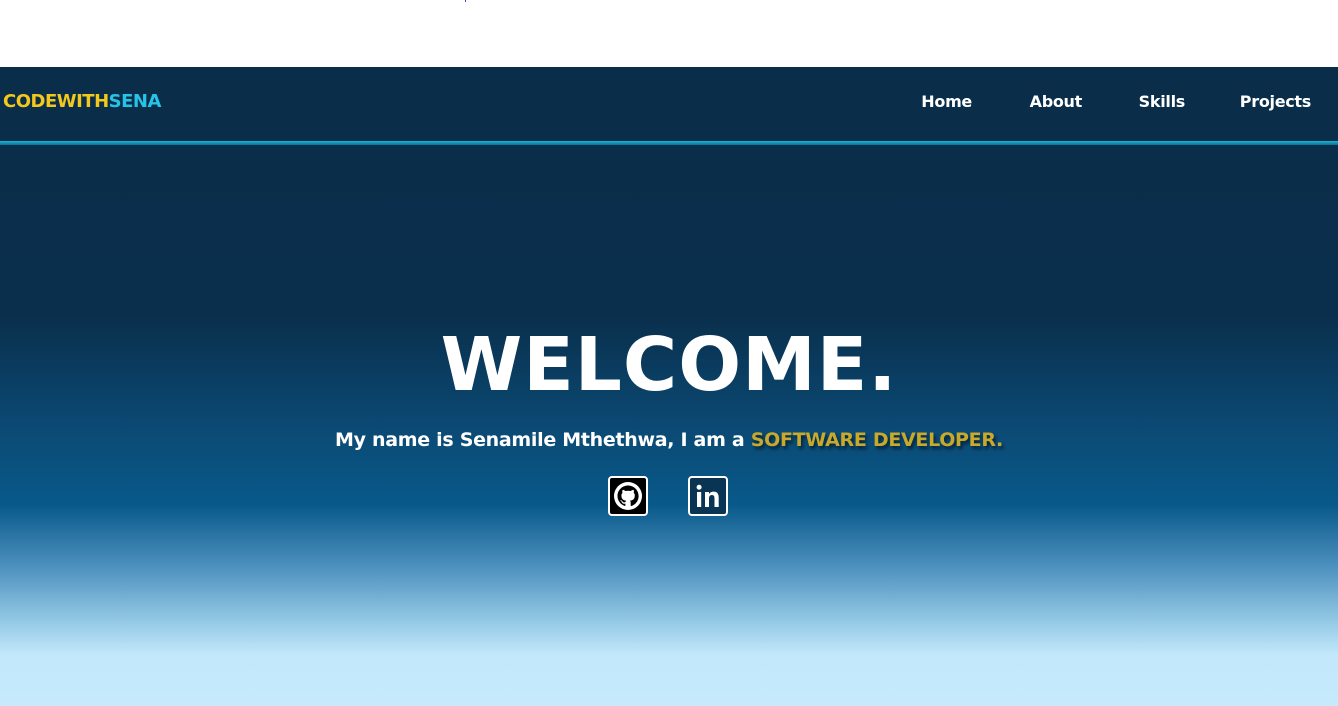 This screenshot has height=706, width=1338. What do you see at coordinates (135, 101) in the screenshot?
I see `brand-part-2: SENA` at bounding box center [135, 101].